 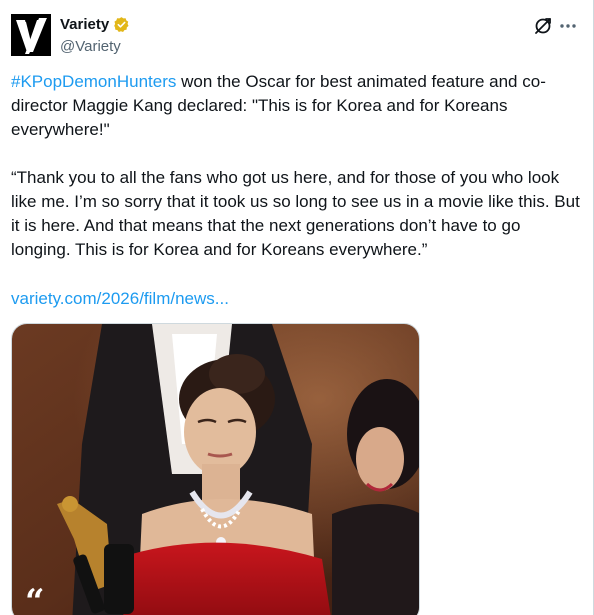 What do you see at coordinates (35, 598) in the screenshot?
I see `media-quote-overlay-icon: “` at bounding box center [35, 598].